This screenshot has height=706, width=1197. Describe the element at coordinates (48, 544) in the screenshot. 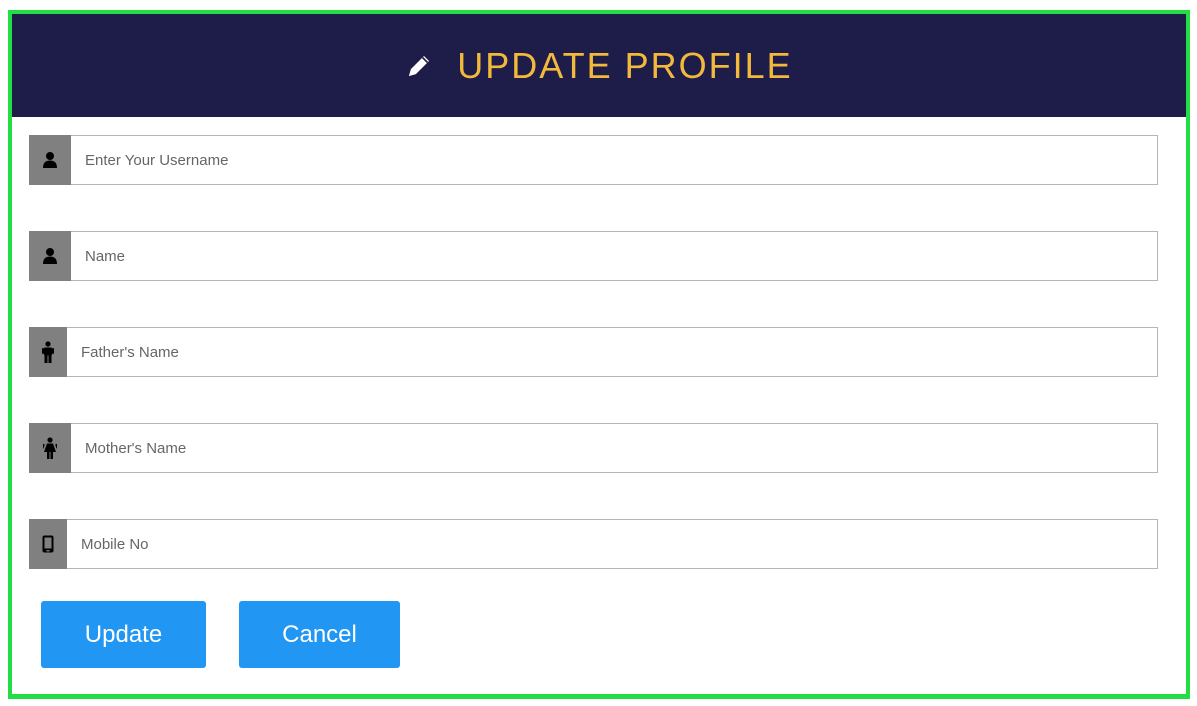

I see `mobile-icon` at that location.